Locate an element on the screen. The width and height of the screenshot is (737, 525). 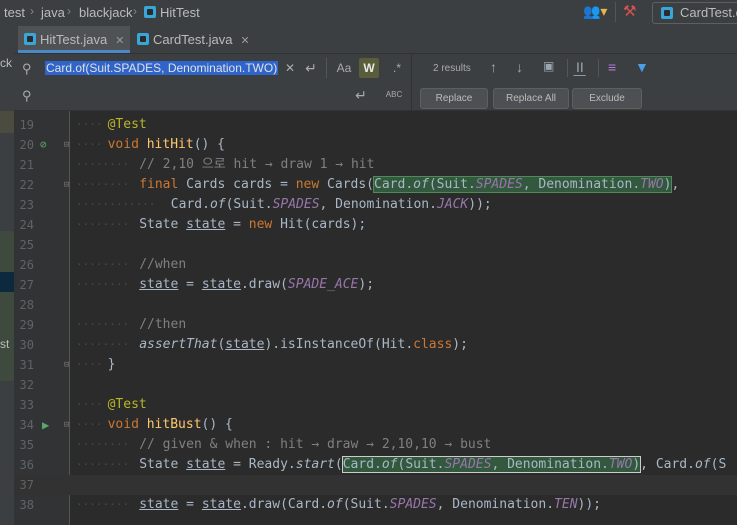
line-number: 28 is located at coordinates (24, 305).